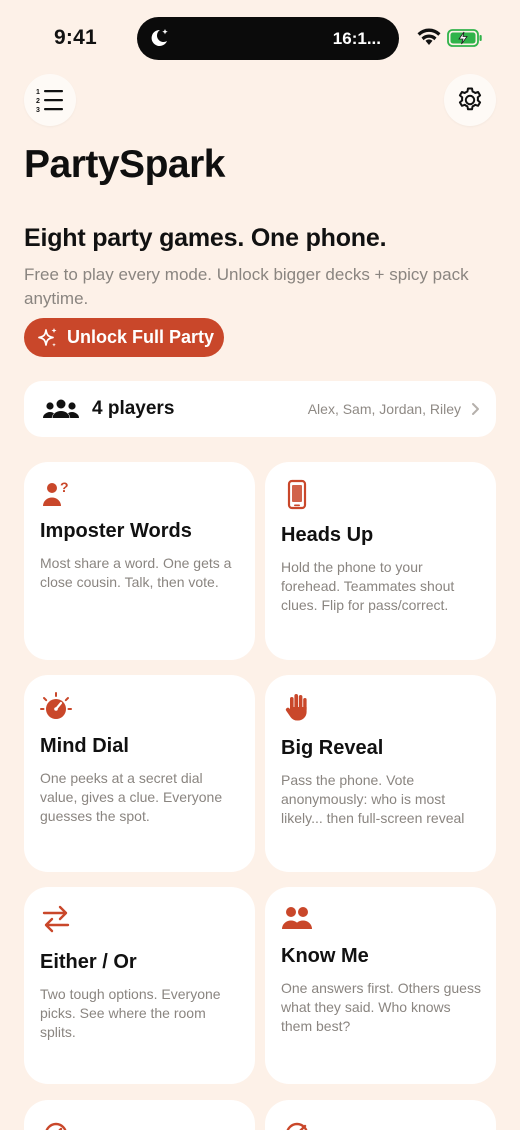 The width and height of the screenshot is (520, 1130). I want to click on gear-icon, so click(470, 99).